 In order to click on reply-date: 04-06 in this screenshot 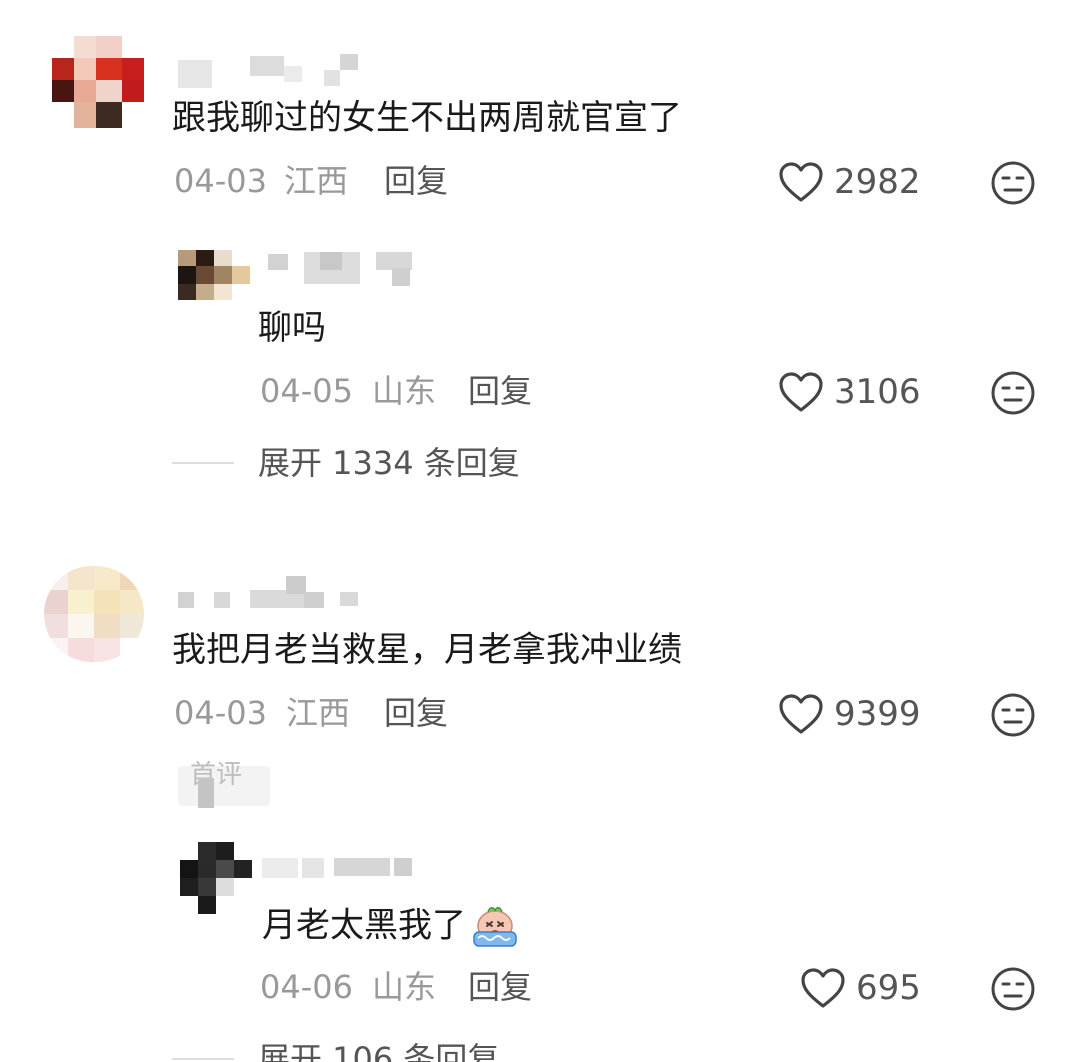, I will do `click(306, 987)`.